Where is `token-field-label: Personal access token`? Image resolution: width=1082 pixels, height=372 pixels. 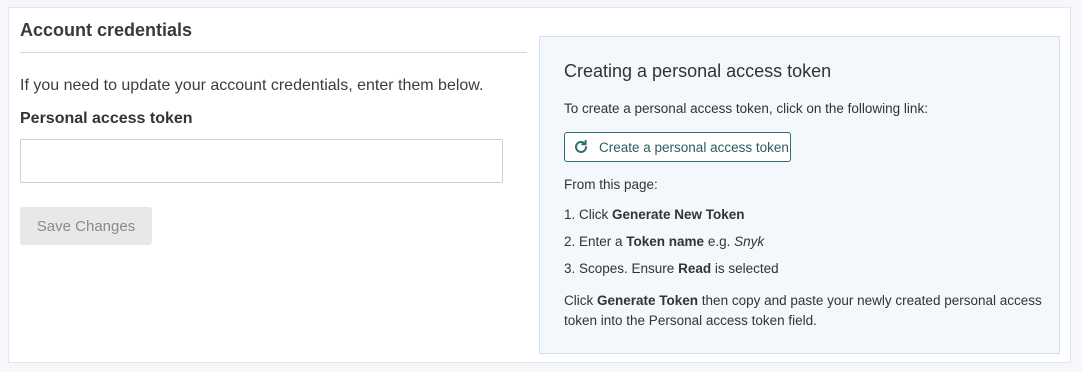
token-field-label: Personal access token is located at coordinates (106, 118).